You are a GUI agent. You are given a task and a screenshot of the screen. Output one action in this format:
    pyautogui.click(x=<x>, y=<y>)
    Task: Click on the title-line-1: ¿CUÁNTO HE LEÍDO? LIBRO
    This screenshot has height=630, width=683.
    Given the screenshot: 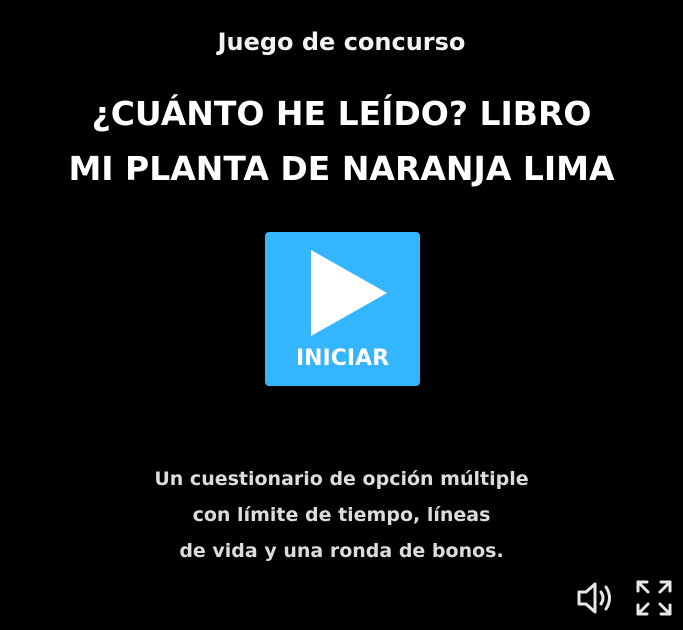 What is the action you would take?
    pyautogui.click(x=341, y=113)
    